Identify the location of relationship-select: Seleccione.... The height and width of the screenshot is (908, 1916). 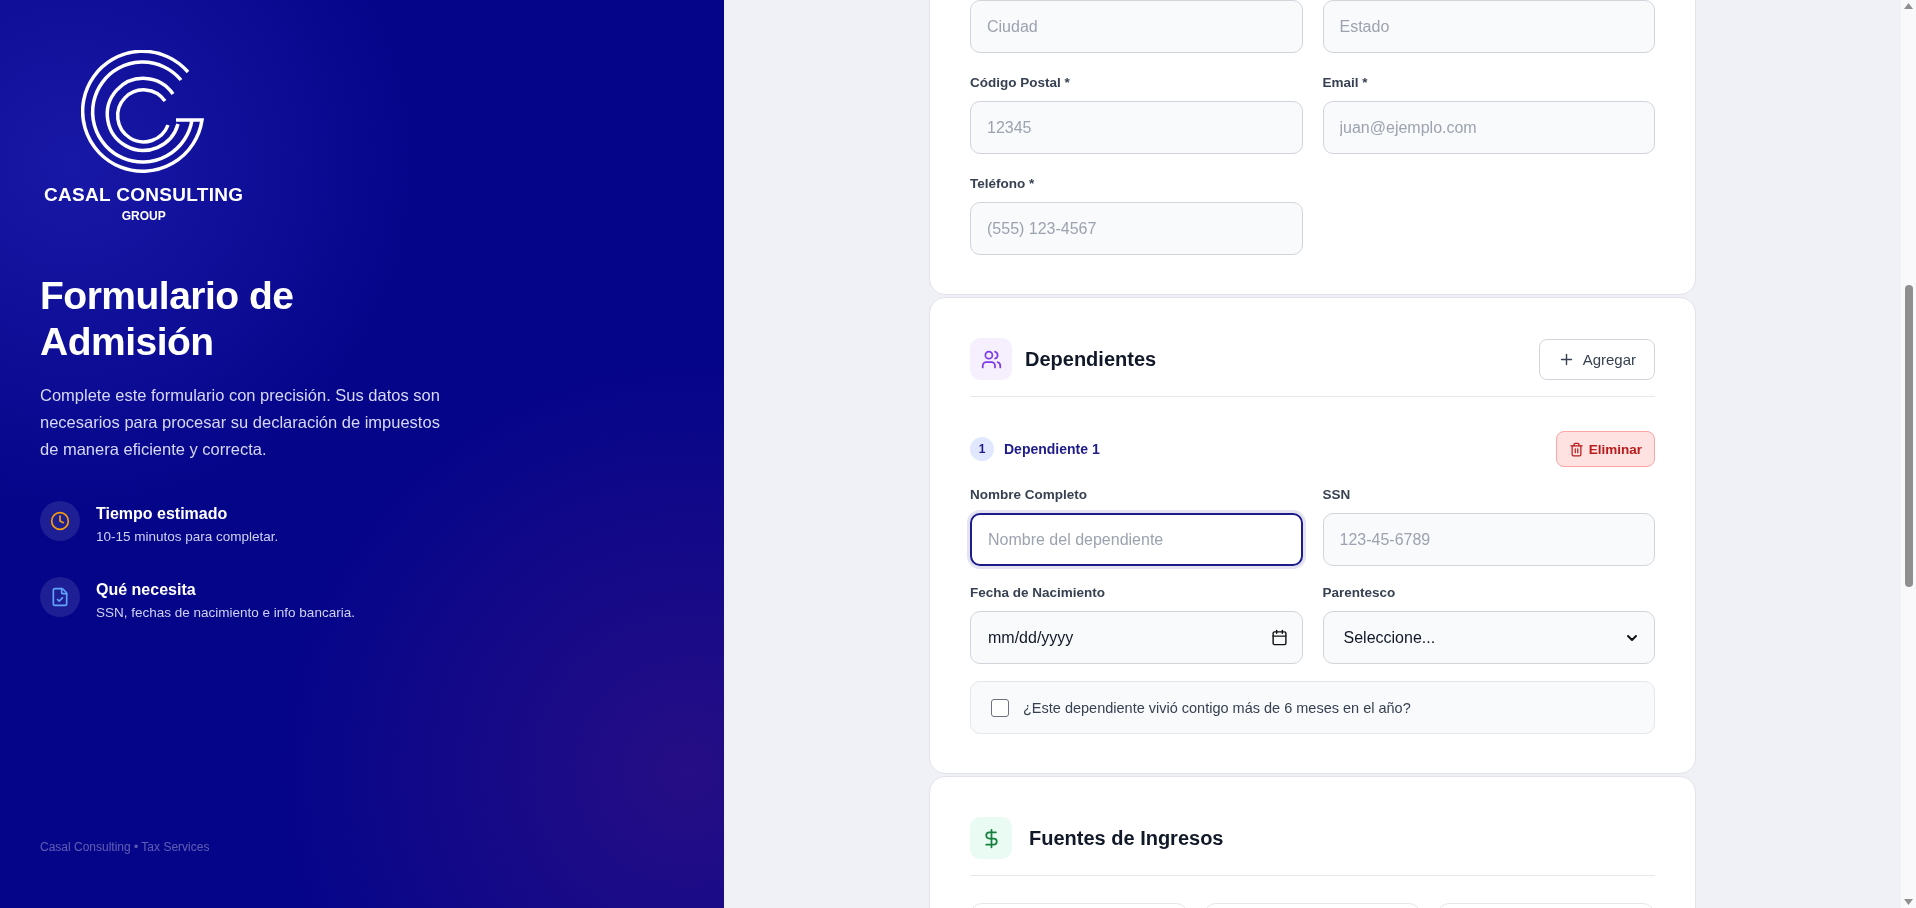
(1488, 637).